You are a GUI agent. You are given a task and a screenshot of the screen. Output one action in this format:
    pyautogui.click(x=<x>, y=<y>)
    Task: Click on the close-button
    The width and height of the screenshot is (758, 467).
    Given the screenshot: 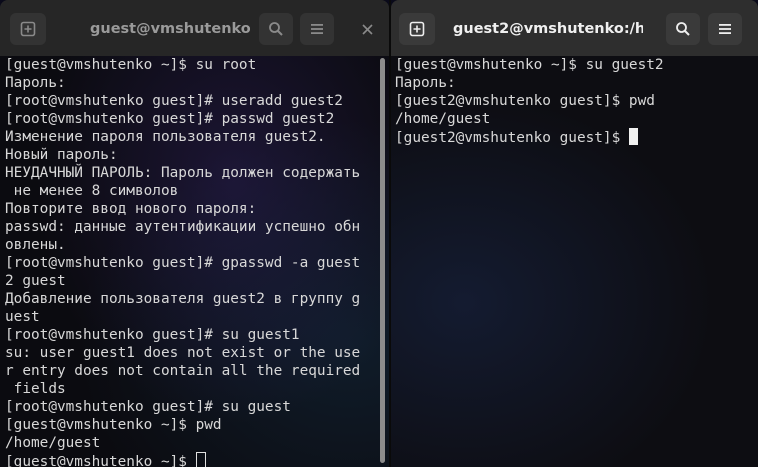 What is the action you would take?
    pyautogui.click(x=367, y=29)
    